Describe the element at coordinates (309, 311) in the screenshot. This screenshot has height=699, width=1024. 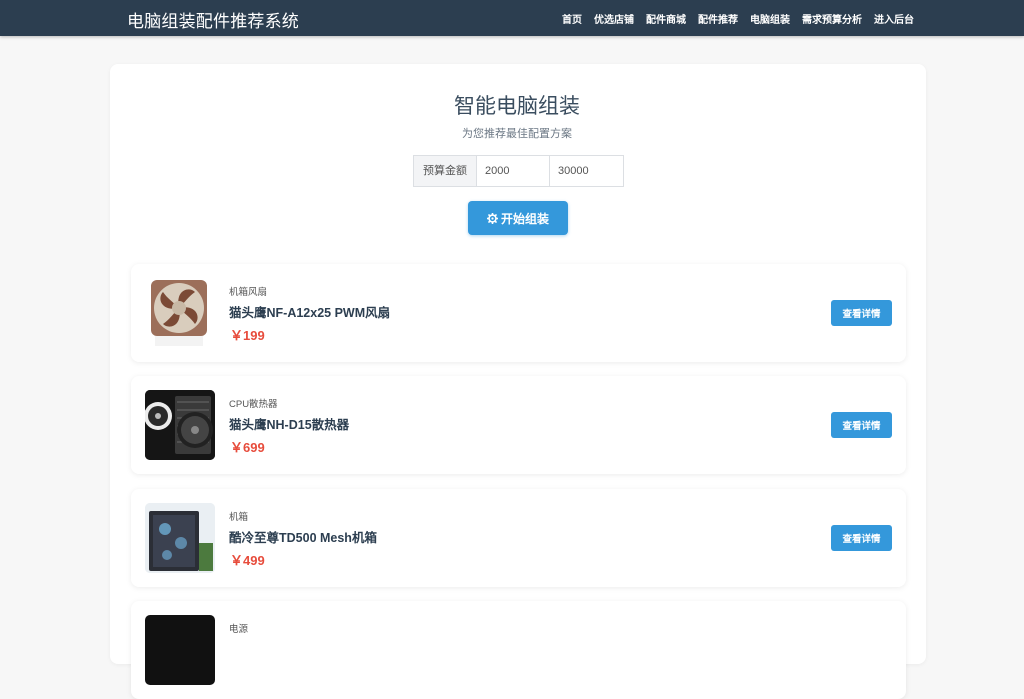
I see `product-name: 猫头鹰NF-A12x25 PWM风扇` at that location.